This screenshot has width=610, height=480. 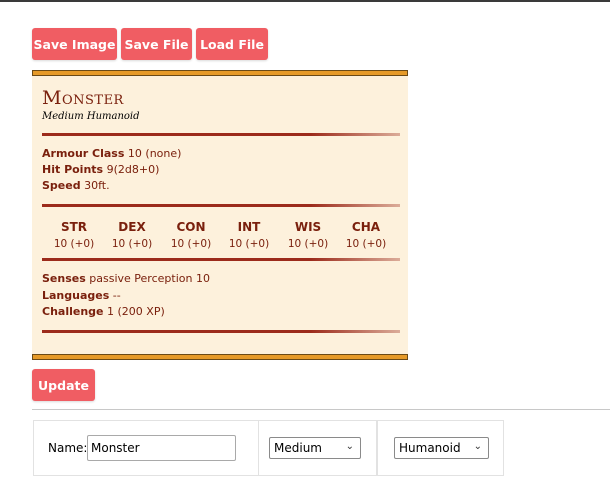 I want to click on armour-class-line: Armour Class 10 (none), so click(x=111, y=153).